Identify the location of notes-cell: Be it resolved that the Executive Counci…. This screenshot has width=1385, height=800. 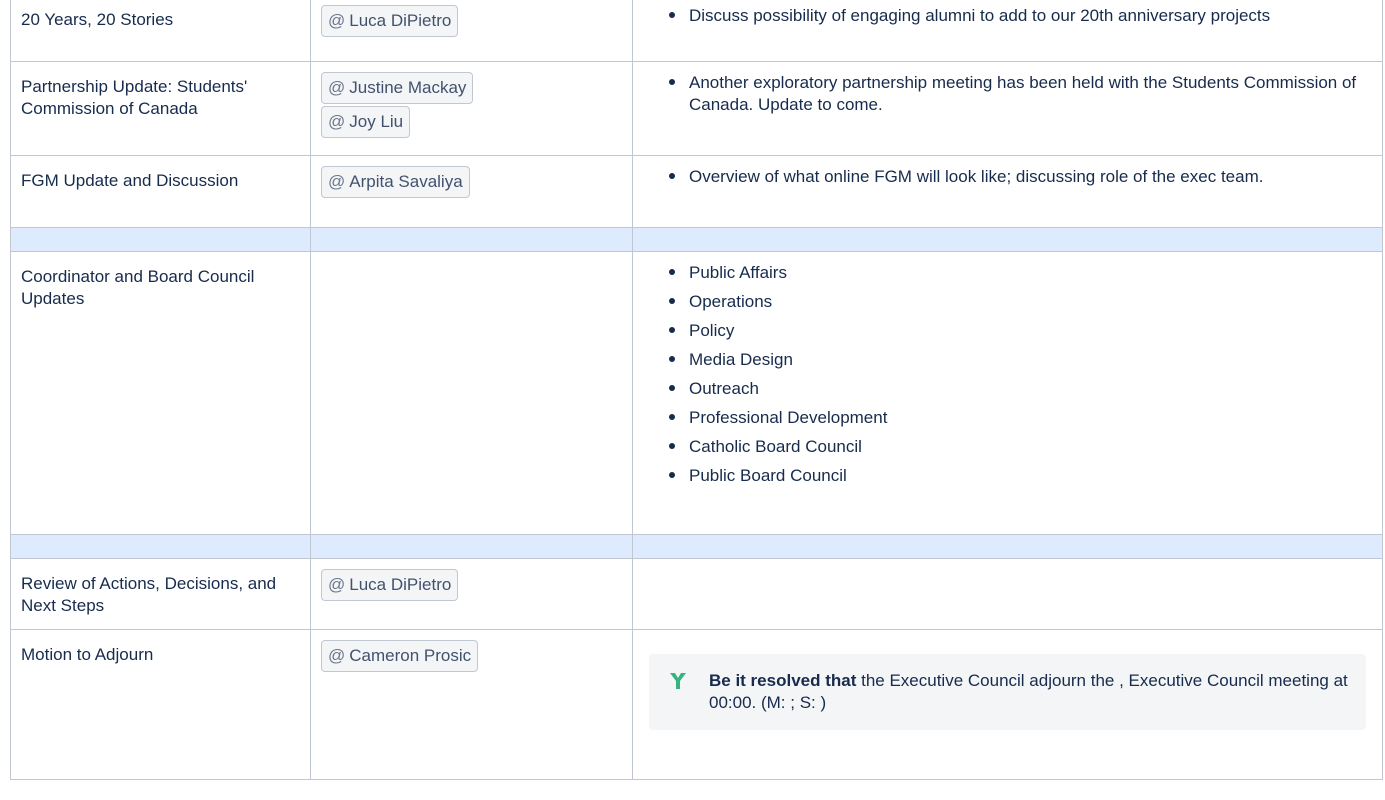
(1007, 704).